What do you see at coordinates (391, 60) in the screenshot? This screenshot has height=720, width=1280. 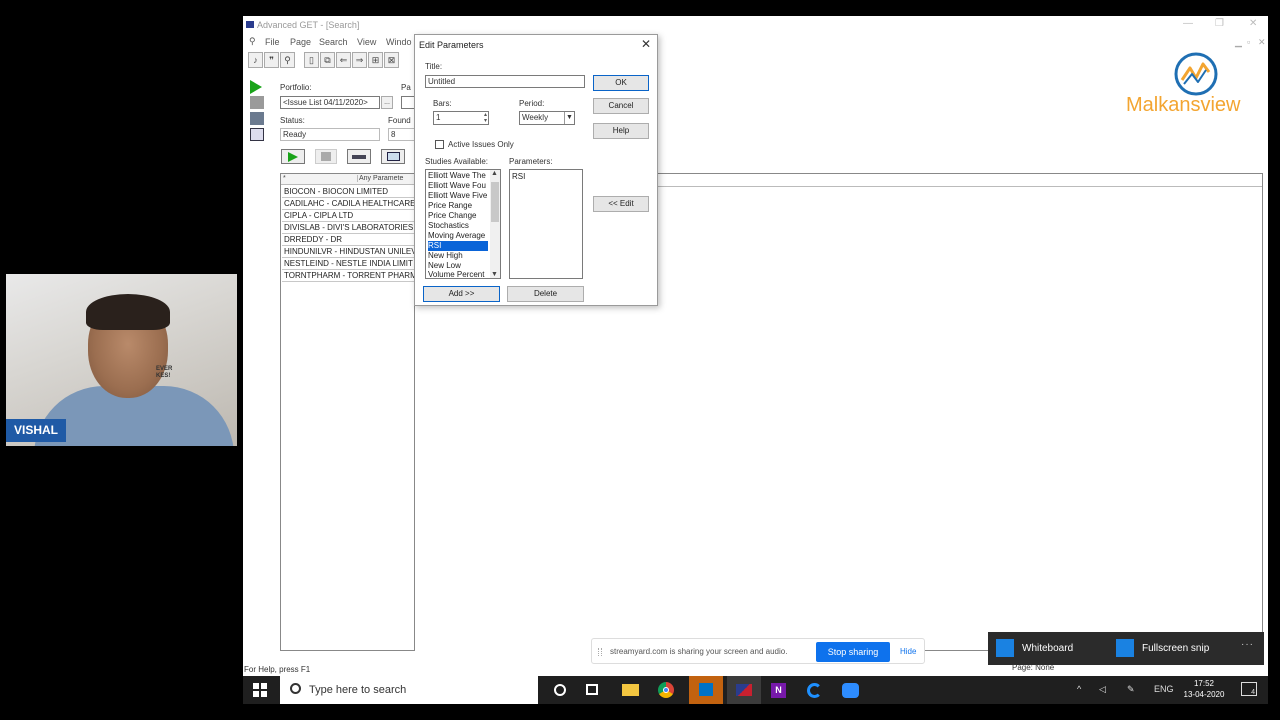 I see `cross-icon: ⊠` at bounding box center [391, 60].